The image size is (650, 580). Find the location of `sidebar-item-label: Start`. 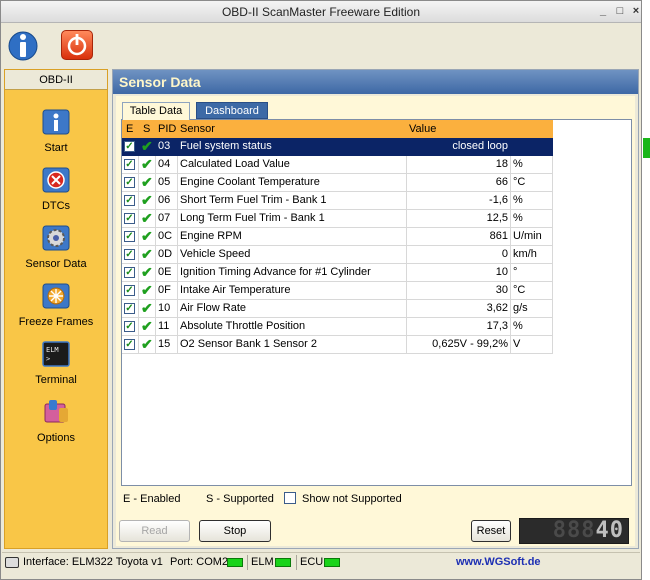

sidebar-item-label: Start is located at coordinates (56, 148).